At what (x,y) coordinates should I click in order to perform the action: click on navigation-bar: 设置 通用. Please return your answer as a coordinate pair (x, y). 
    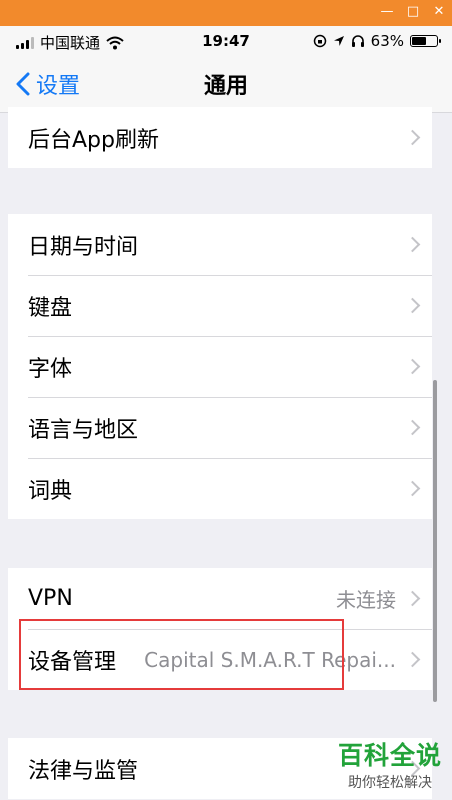
    Looking at the image, I should click on (226, 84).